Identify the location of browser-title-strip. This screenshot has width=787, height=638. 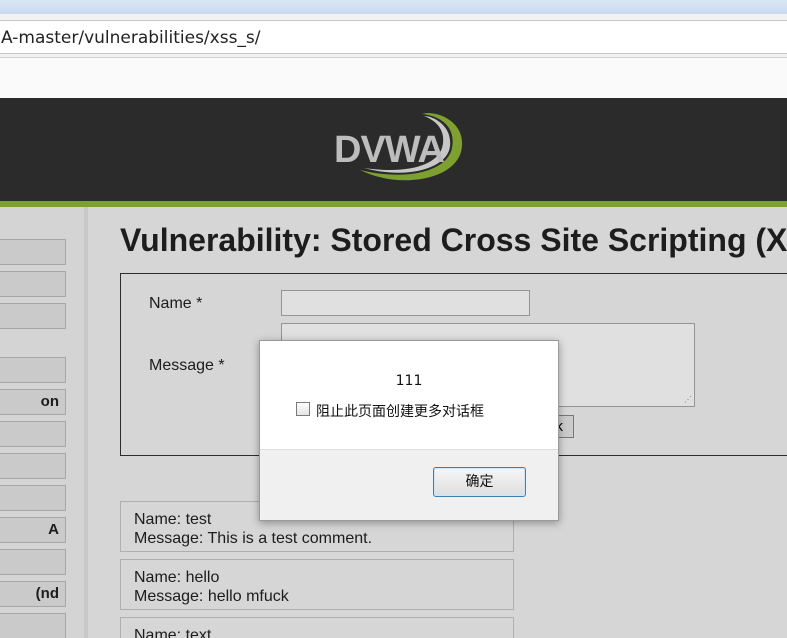
(393, 7).